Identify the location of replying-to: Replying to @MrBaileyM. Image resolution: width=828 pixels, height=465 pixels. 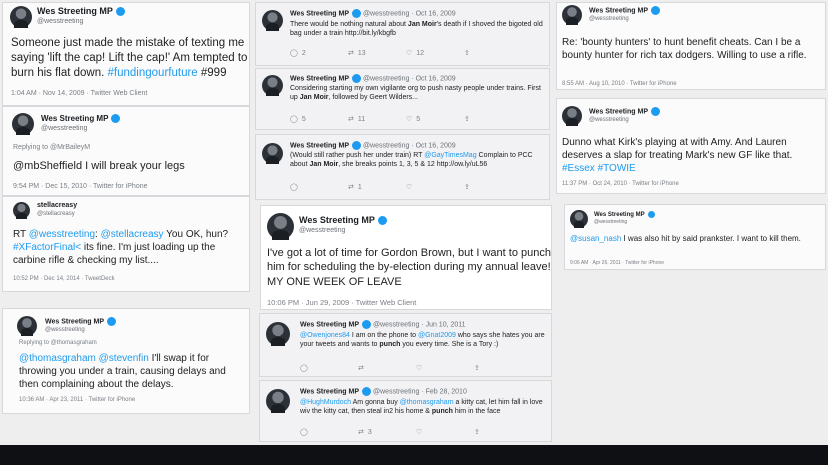
(52, 147).